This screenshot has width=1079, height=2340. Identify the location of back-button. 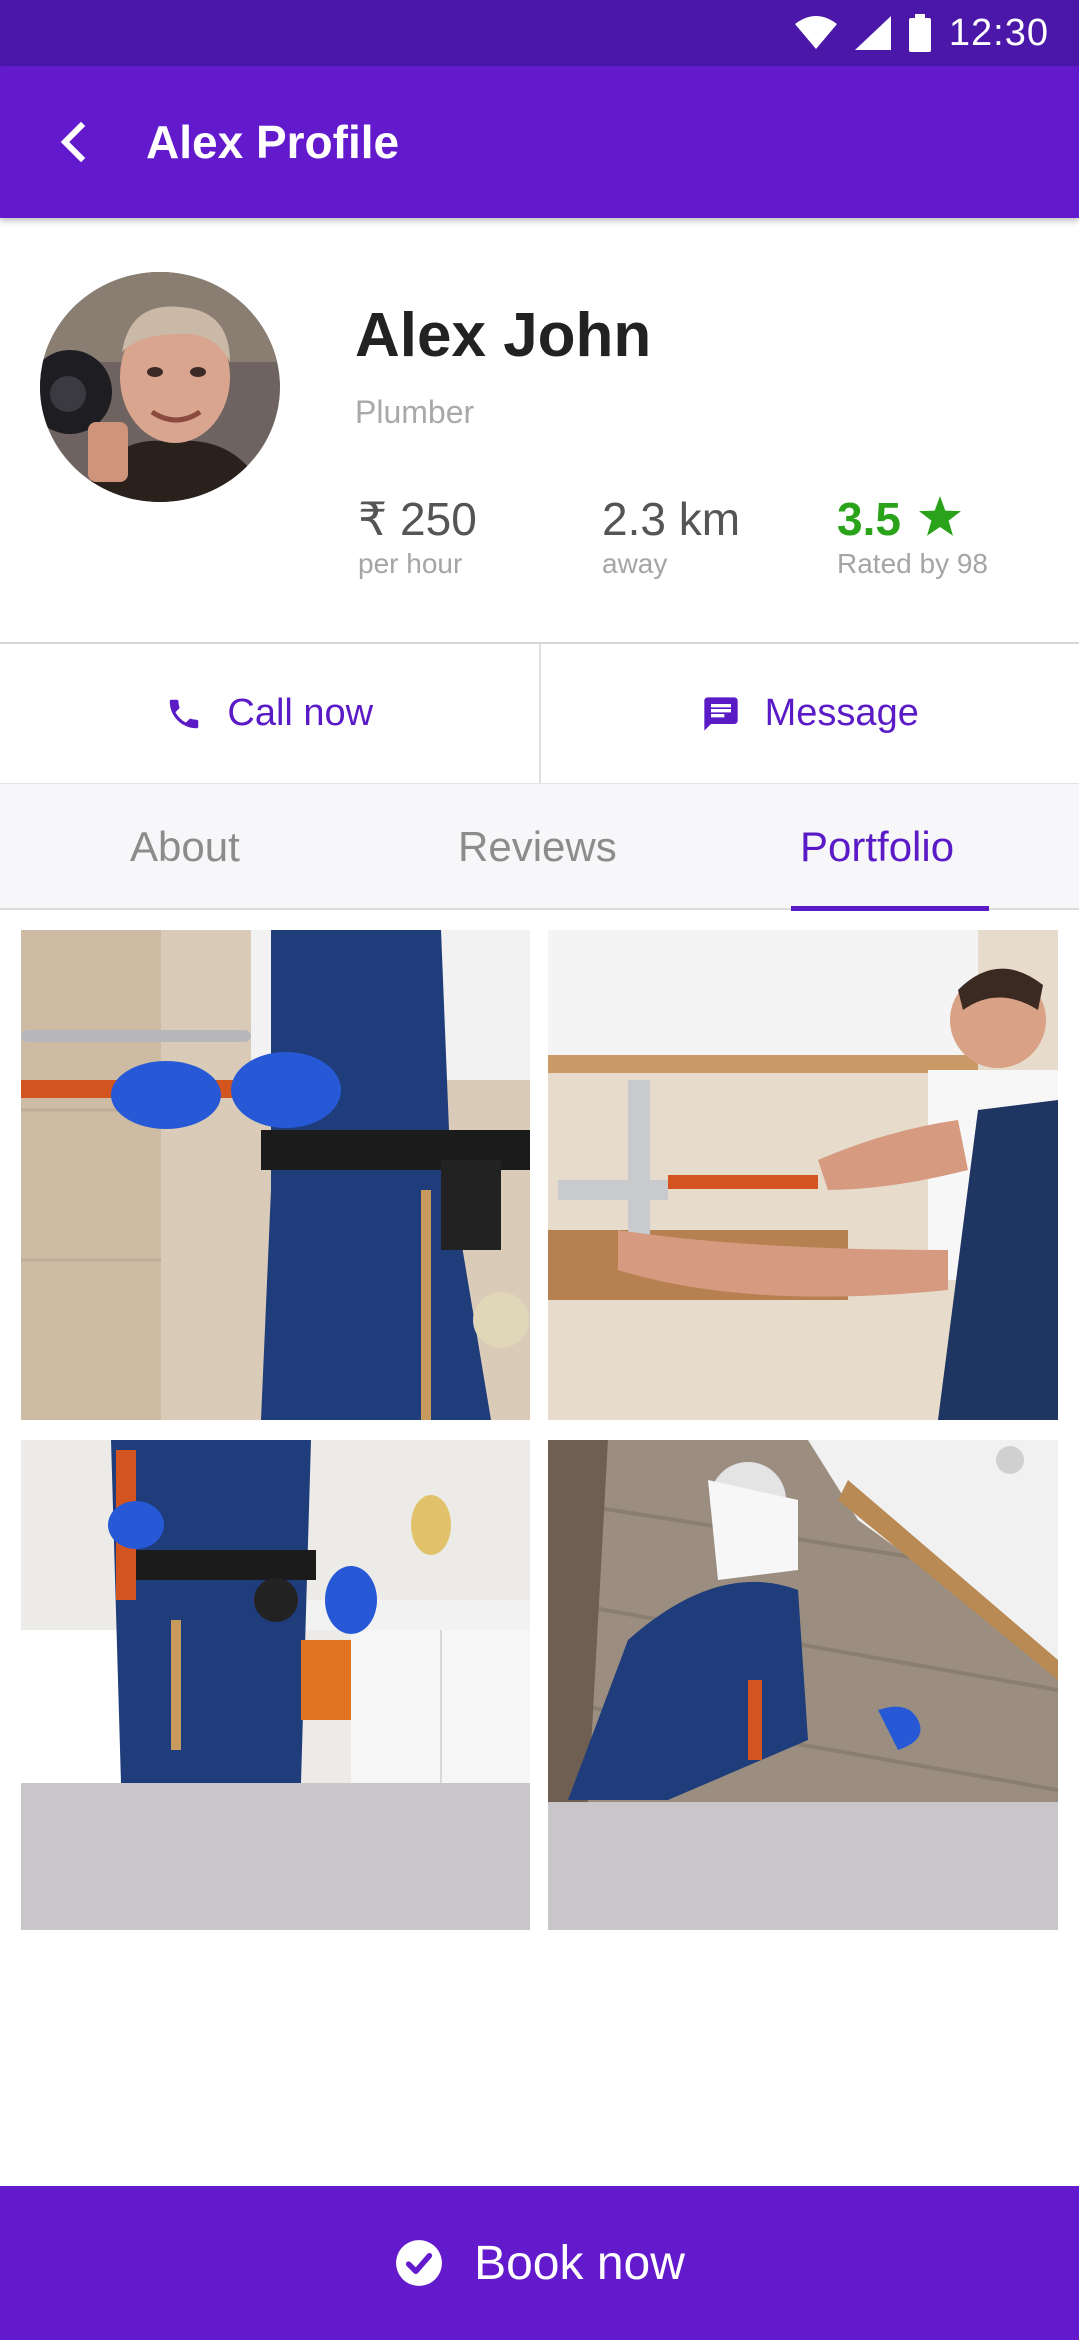
(72, 142).